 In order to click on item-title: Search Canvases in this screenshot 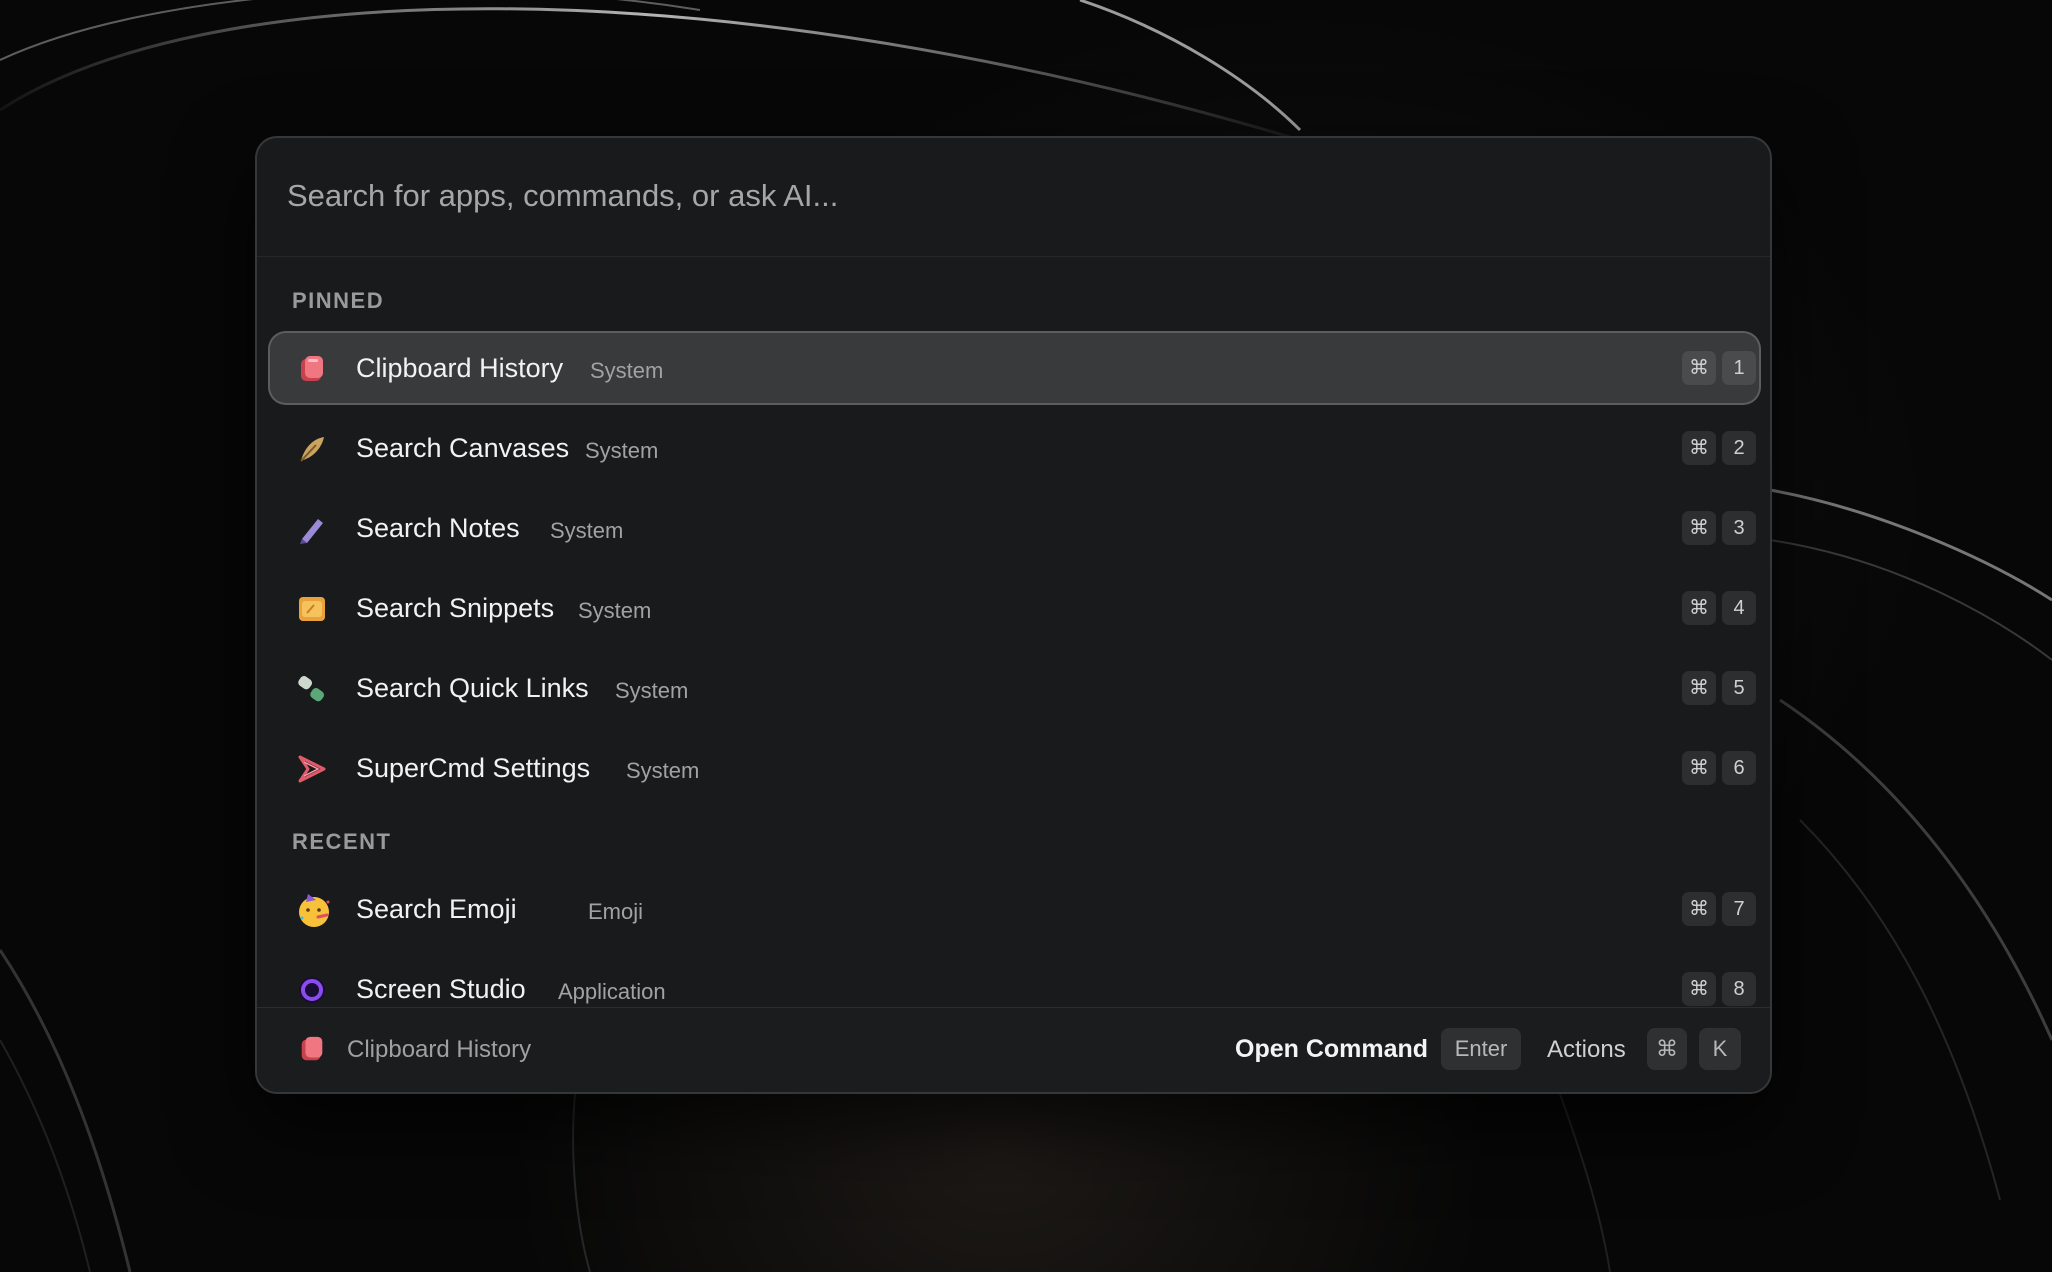, I will do `click(463, 448)`.